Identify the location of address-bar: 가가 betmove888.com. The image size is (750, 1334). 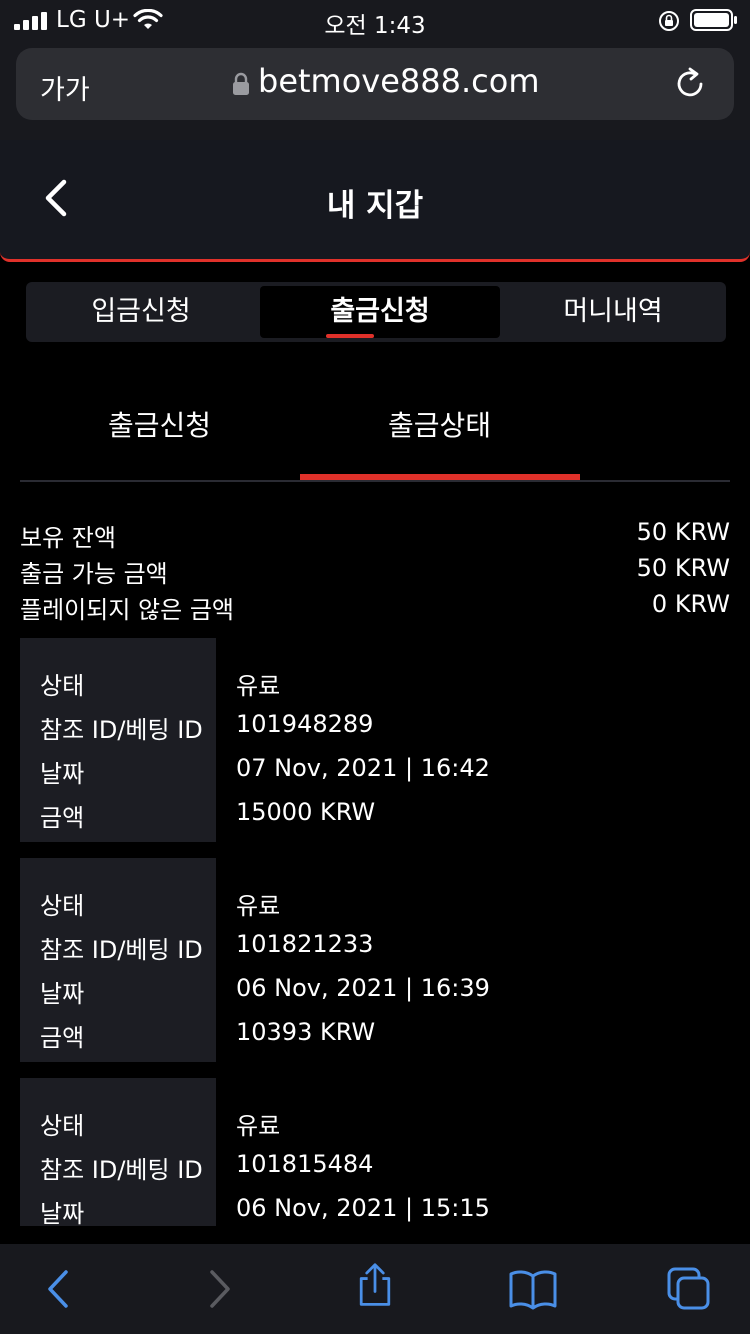
(375, 84).